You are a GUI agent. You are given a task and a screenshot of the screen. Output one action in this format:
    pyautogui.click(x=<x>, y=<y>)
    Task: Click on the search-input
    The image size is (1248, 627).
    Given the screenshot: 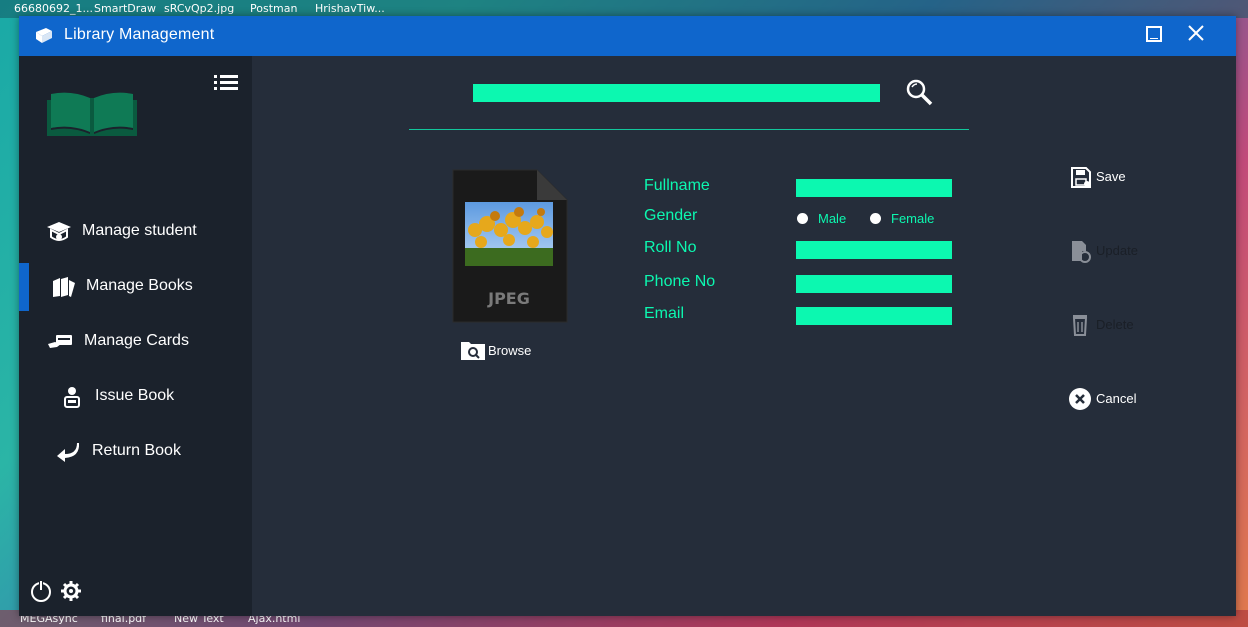 What is the action you would take?
    pyautogui.click(x=676, y=93)
    